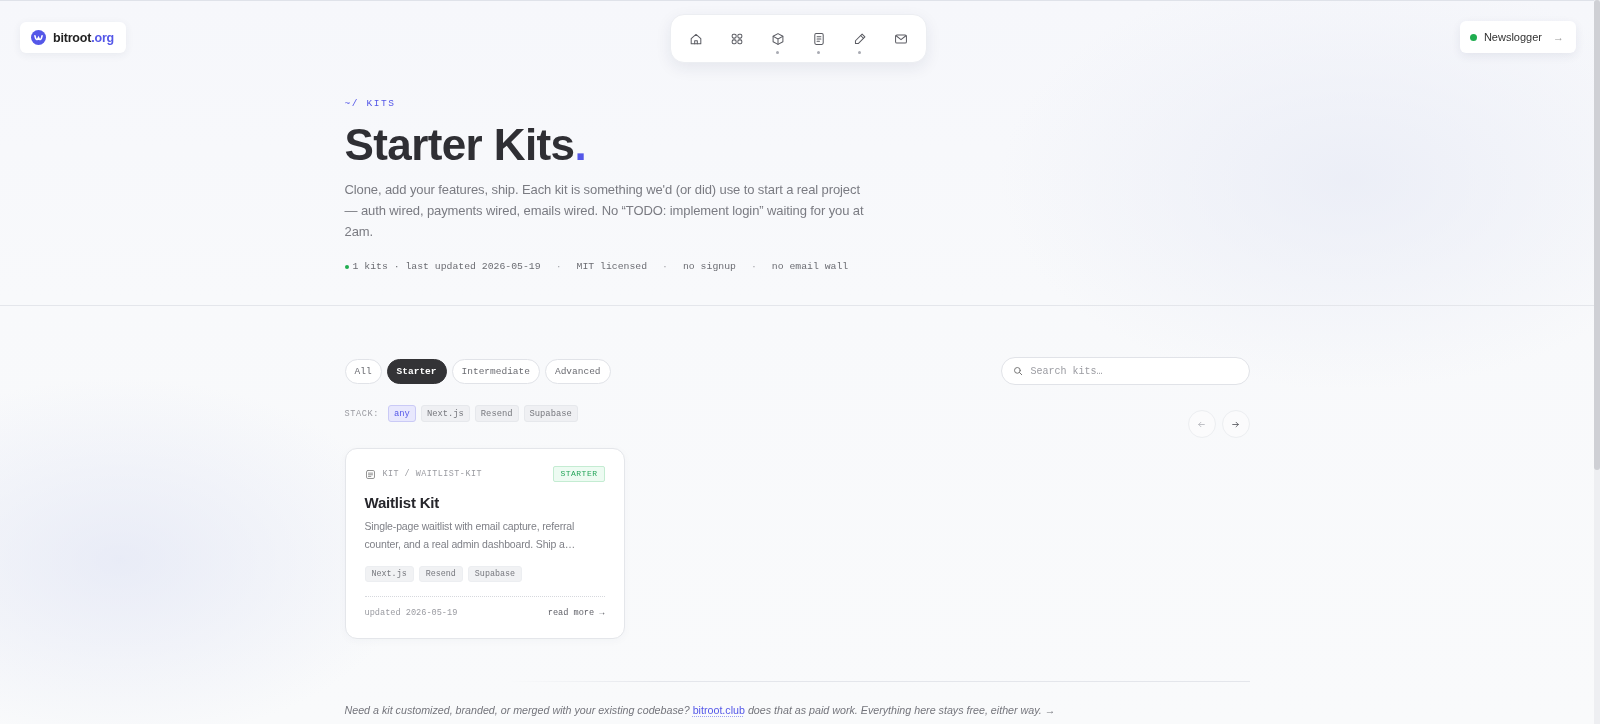 This screenshot has height=724, width=1600. I want to click on grid-icon, so click(736, 38).